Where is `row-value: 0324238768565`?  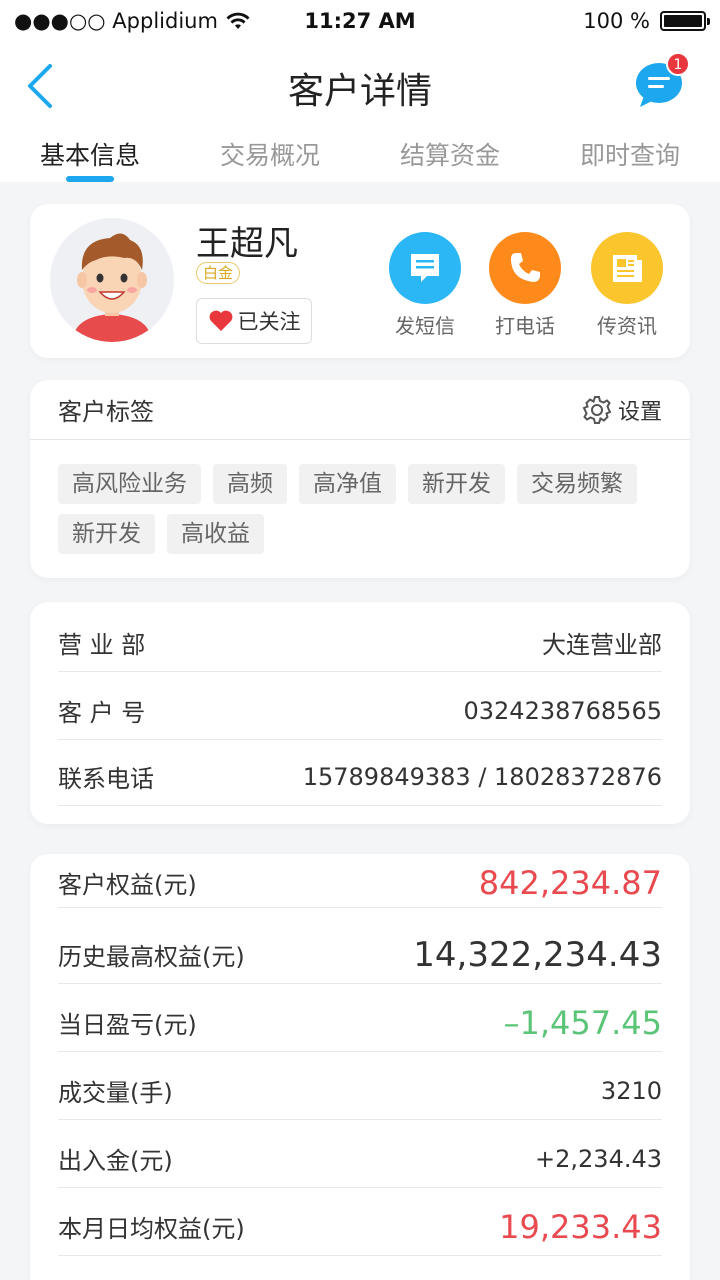 row-value: 0324238768565 is located at coordinates (562, 710).